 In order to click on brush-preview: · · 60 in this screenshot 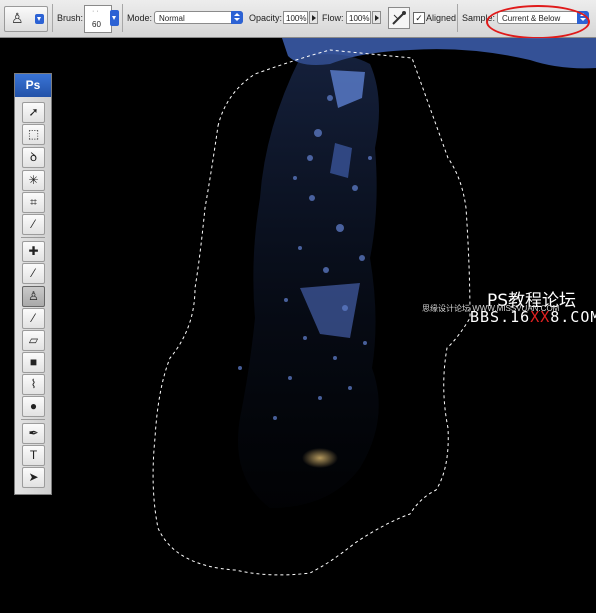, I will do `click(98, 19)`.